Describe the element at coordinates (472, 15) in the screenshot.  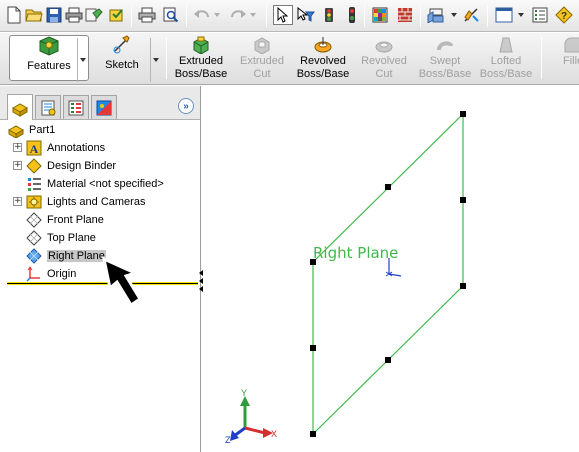
I see `display-style-icon` at that location.